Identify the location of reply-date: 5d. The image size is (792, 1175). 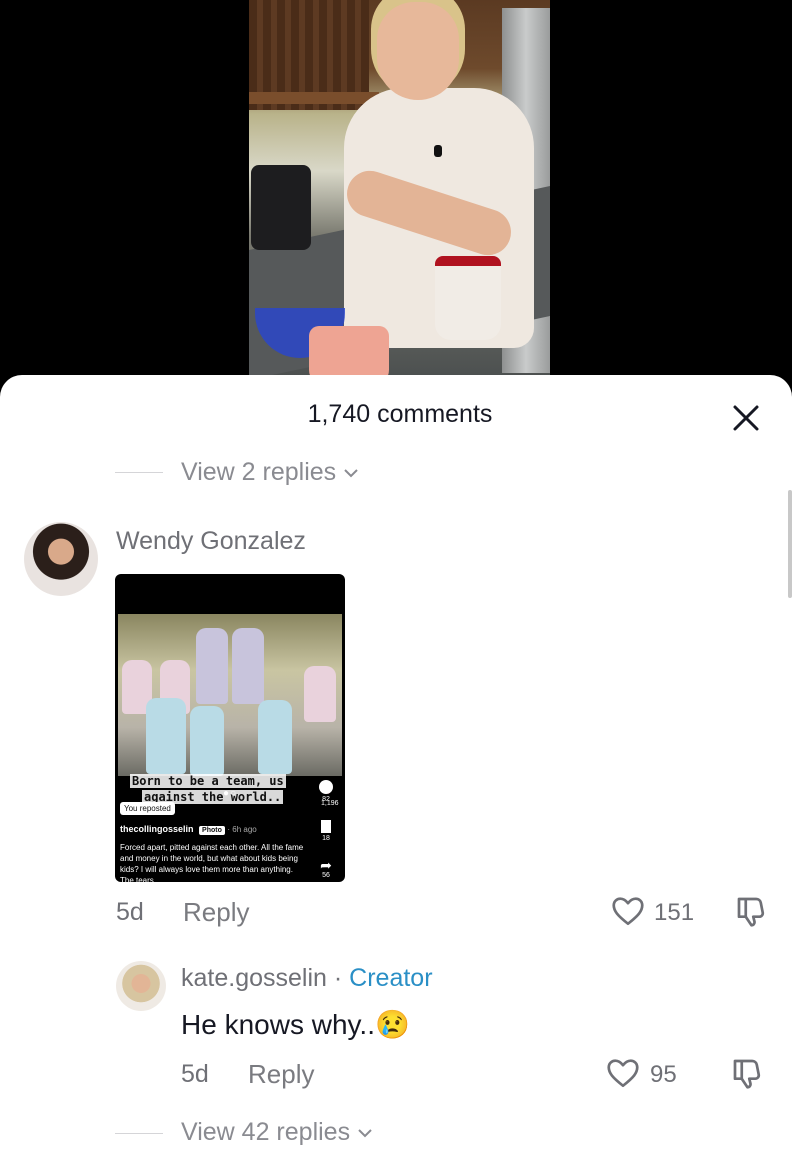
(195, 1074).